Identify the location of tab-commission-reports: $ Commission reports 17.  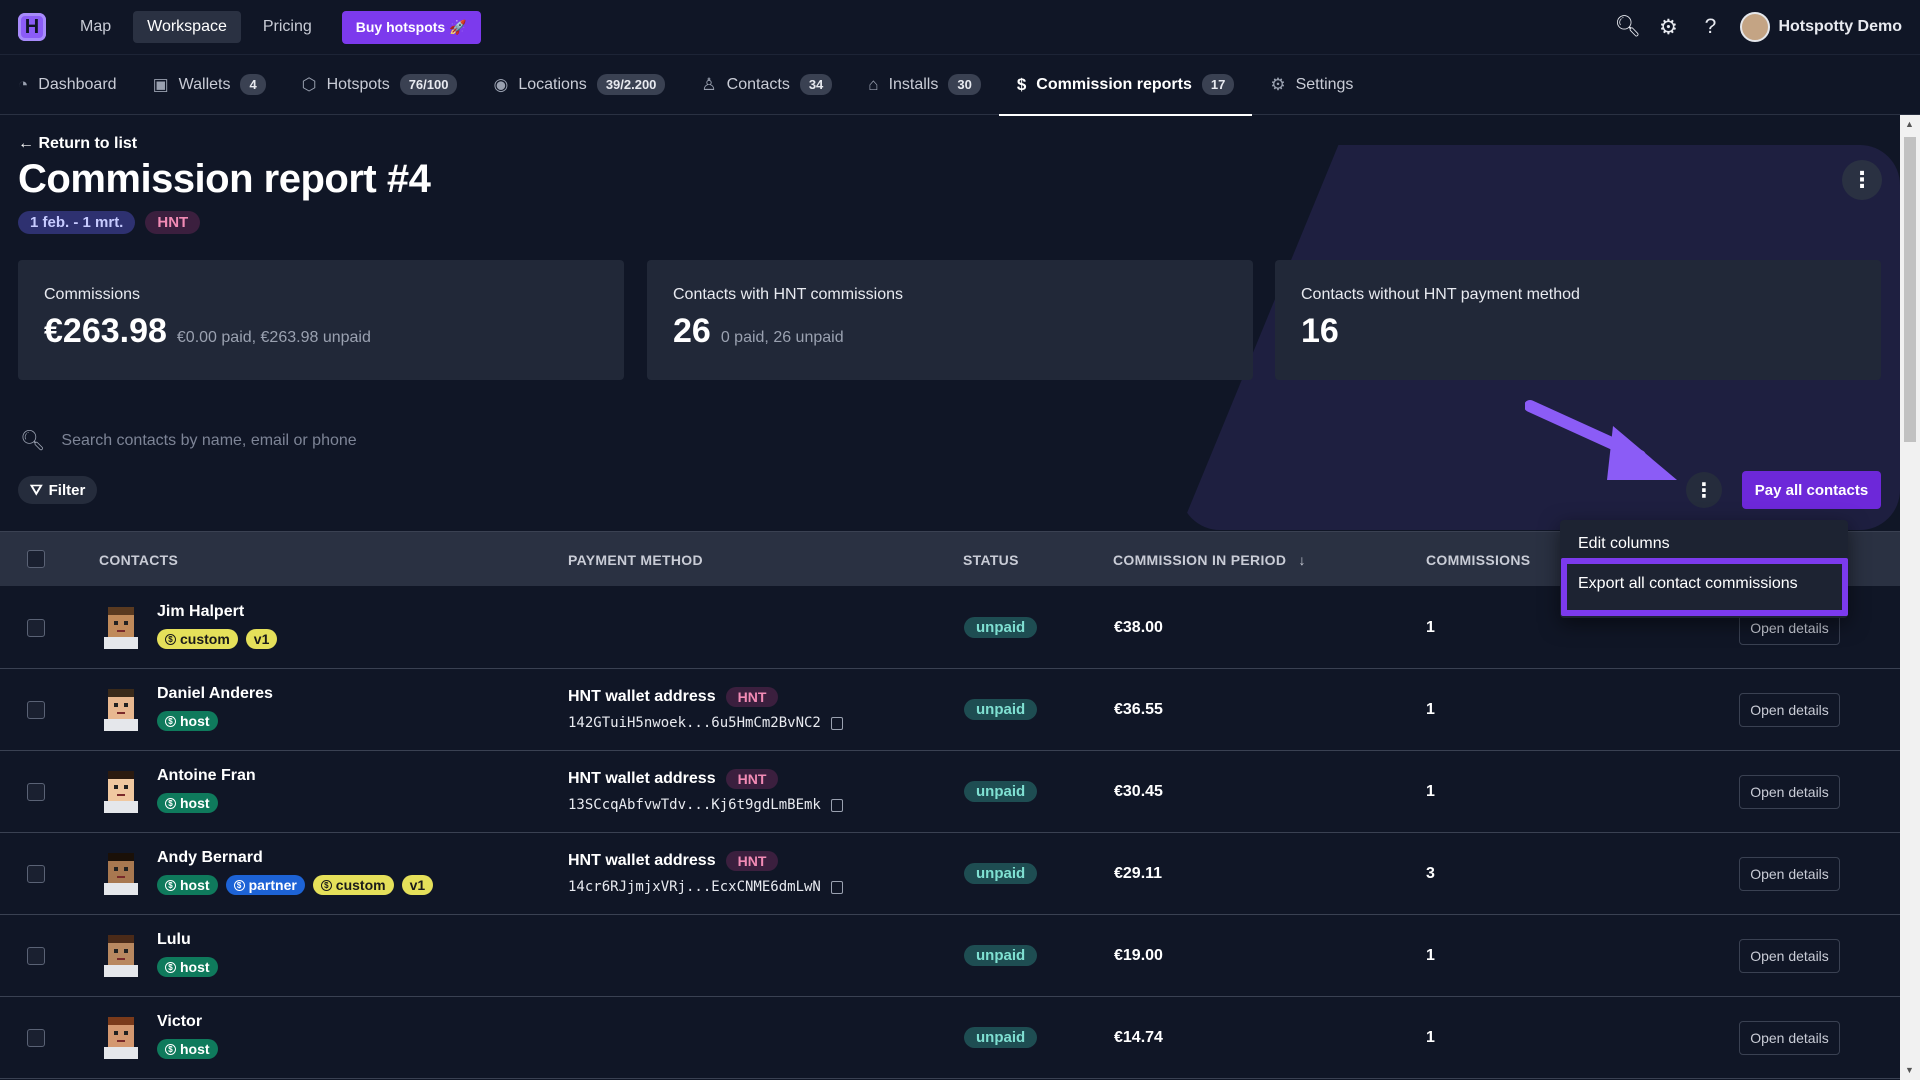
(1125, 85).